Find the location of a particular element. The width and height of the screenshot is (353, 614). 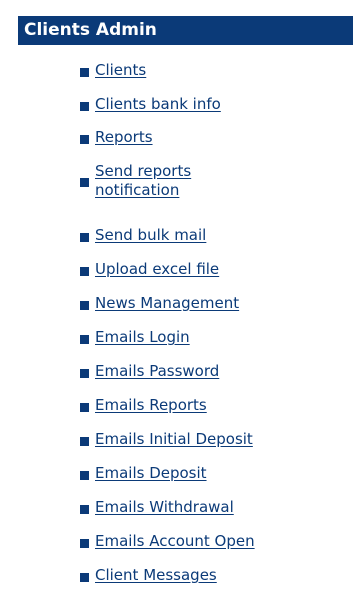

client-messages-link: Client Messages is located at coordinates (156, 575).